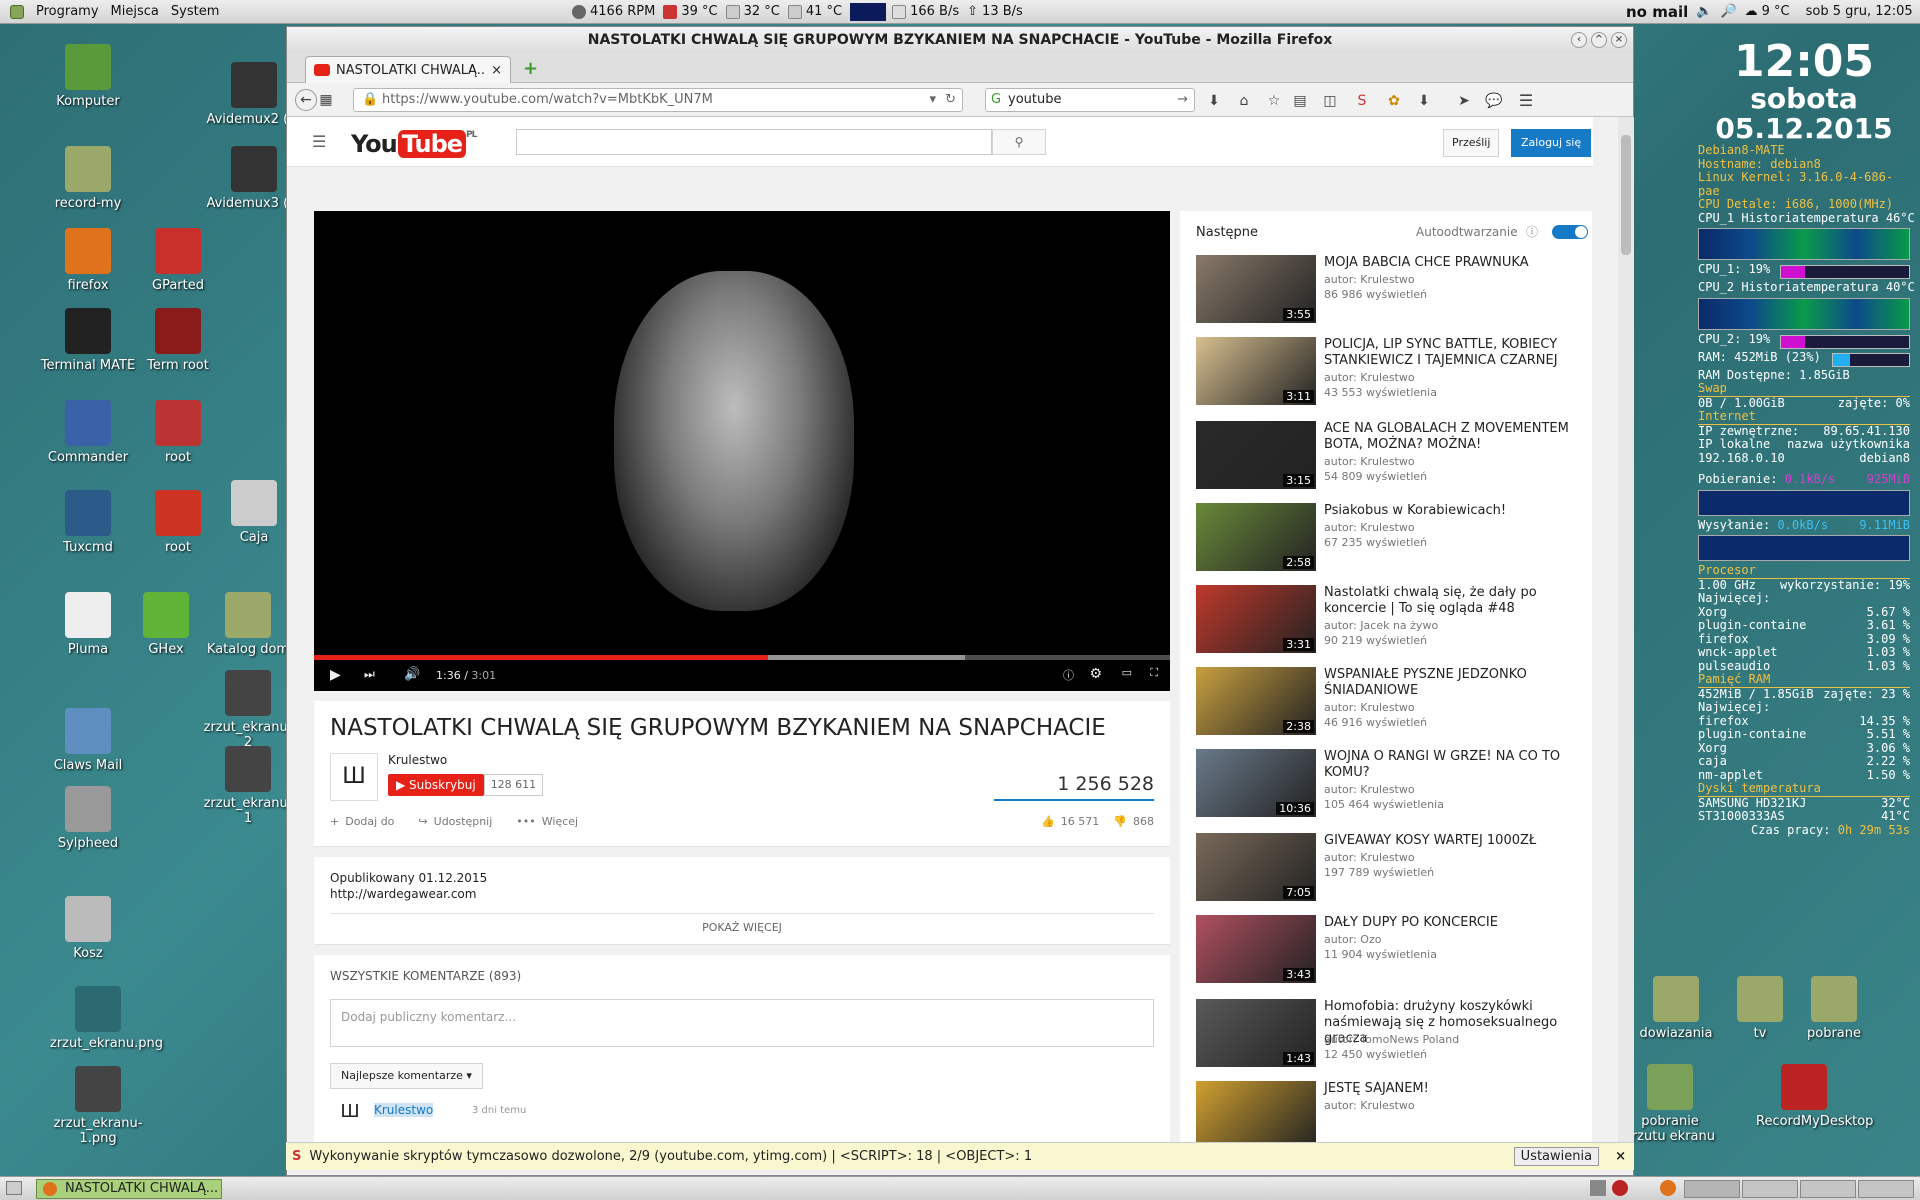 Image resolution: width=1920 pixels, height=1200 pixels. Describe the element at coordinates (88, 928) in the screenshot. I see `desktop-icon: Kosz` at that location.